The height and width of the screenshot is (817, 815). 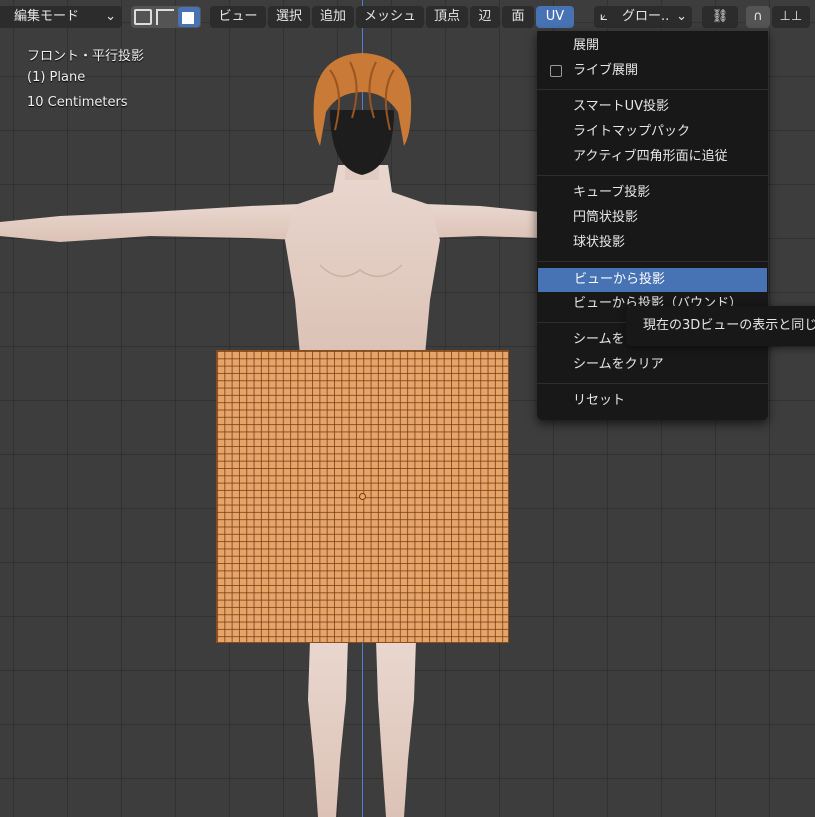 I want to click on menu-item-clear-seam: シームをクリア, so click(x=652, y=365).